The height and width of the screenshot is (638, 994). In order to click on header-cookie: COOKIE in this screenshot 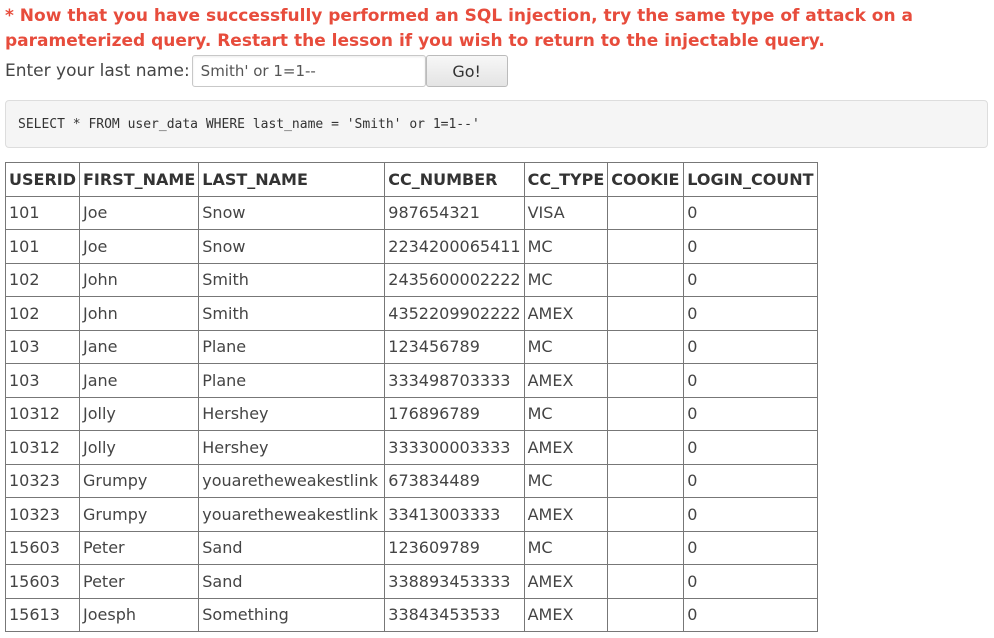, I will do `click(646, 179)`.